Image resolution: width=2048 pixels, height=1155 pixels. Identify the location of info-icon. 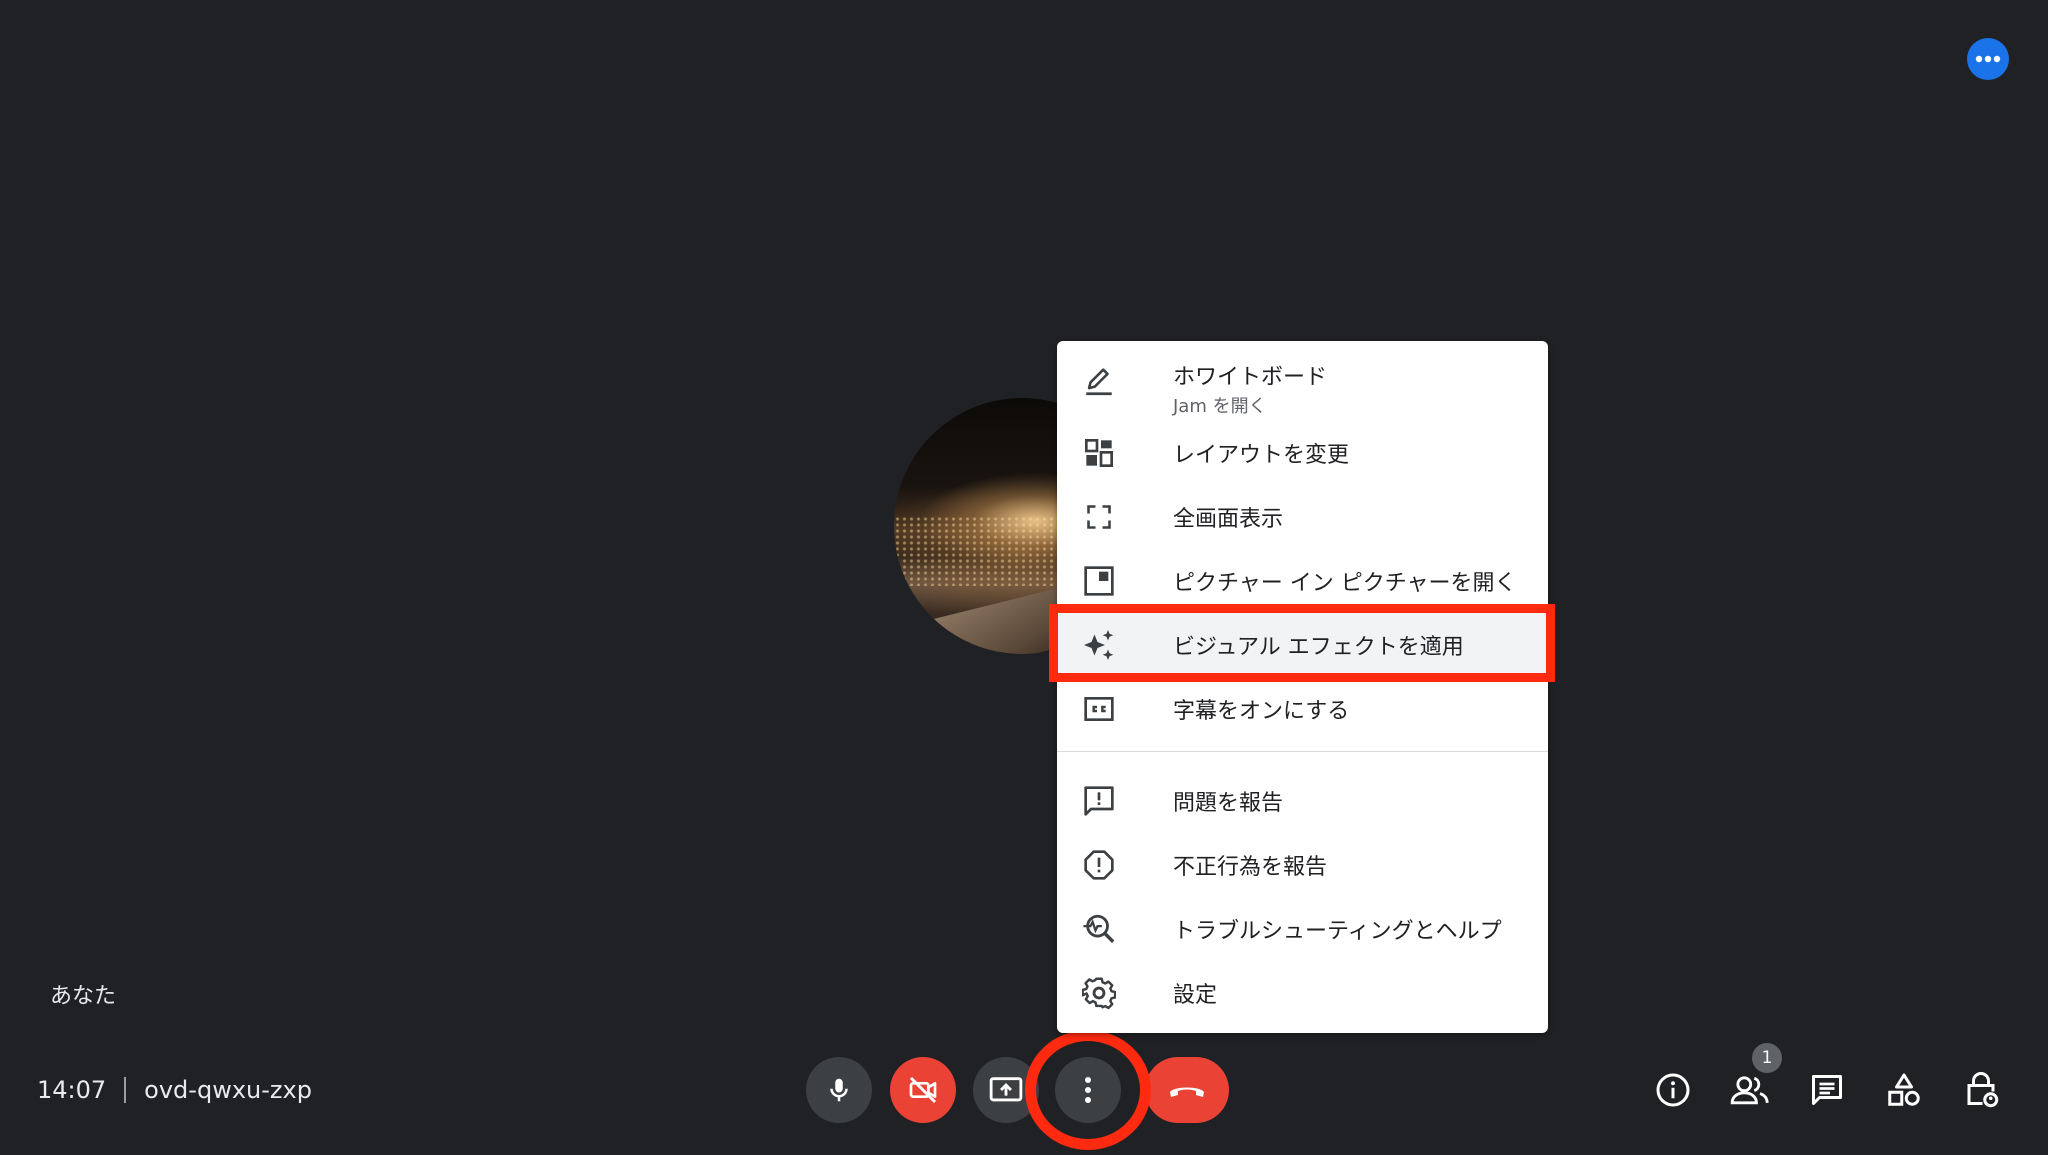
(1673, 1090).